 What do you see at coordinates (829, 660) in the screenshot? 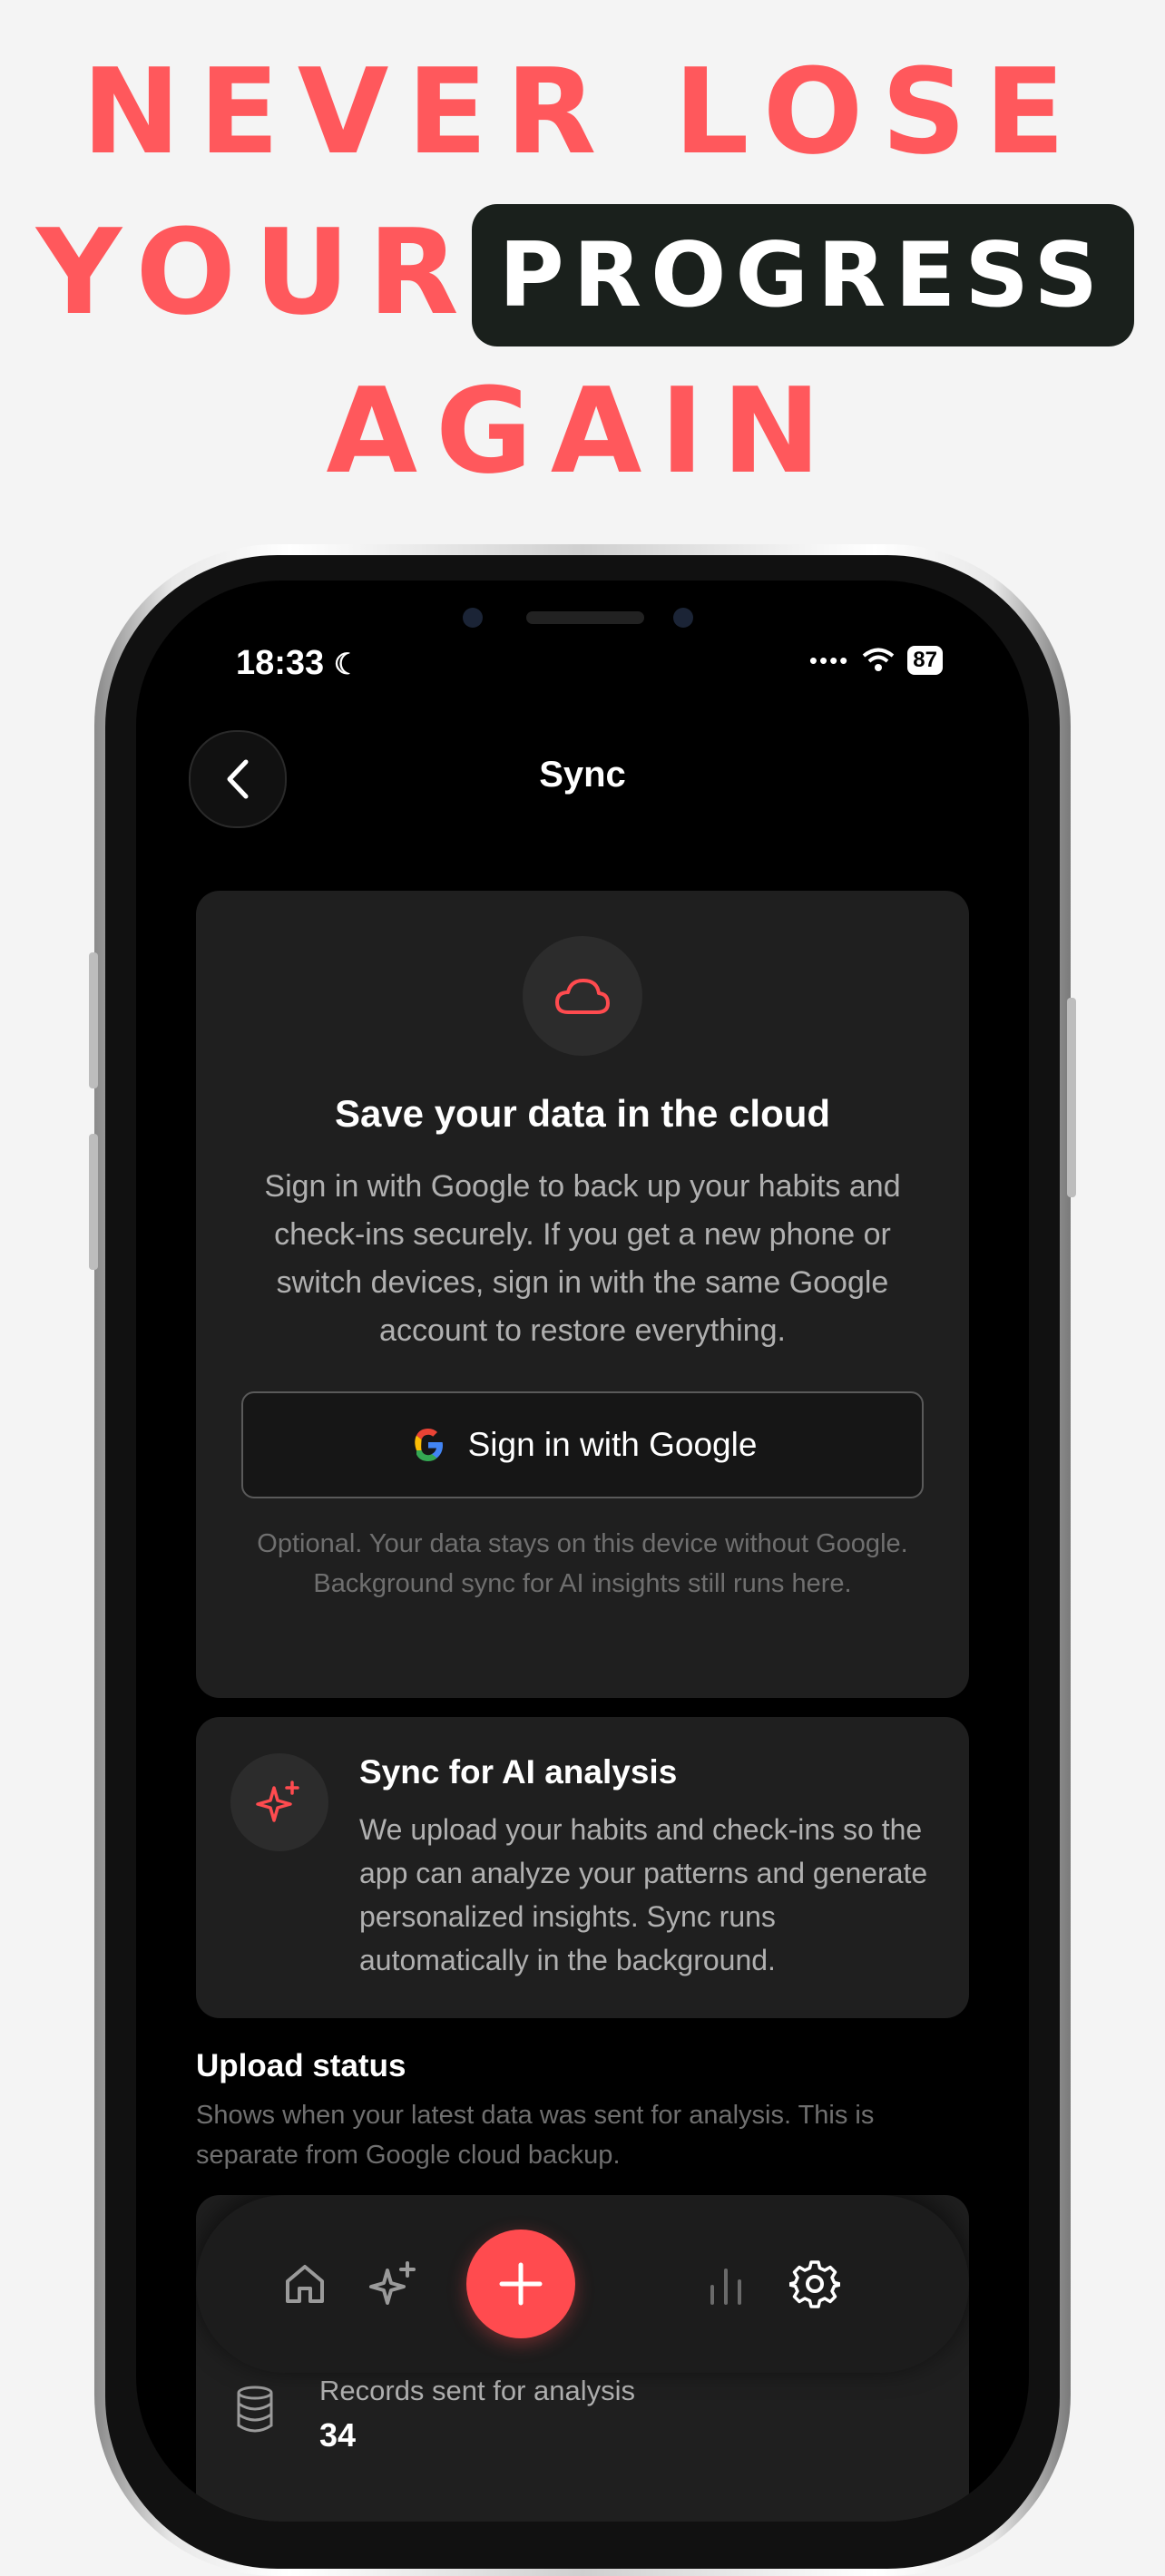
I see `signal-icon: ••••` at bounding box center [829, 660].